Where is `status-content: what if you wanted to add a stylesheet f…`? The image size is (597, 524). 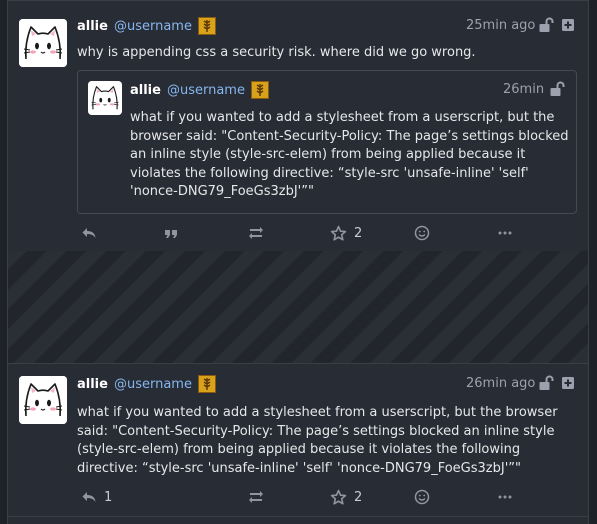 status-content: what if you wanted to add a stylesheet f… is located at coordinates (317, 440).